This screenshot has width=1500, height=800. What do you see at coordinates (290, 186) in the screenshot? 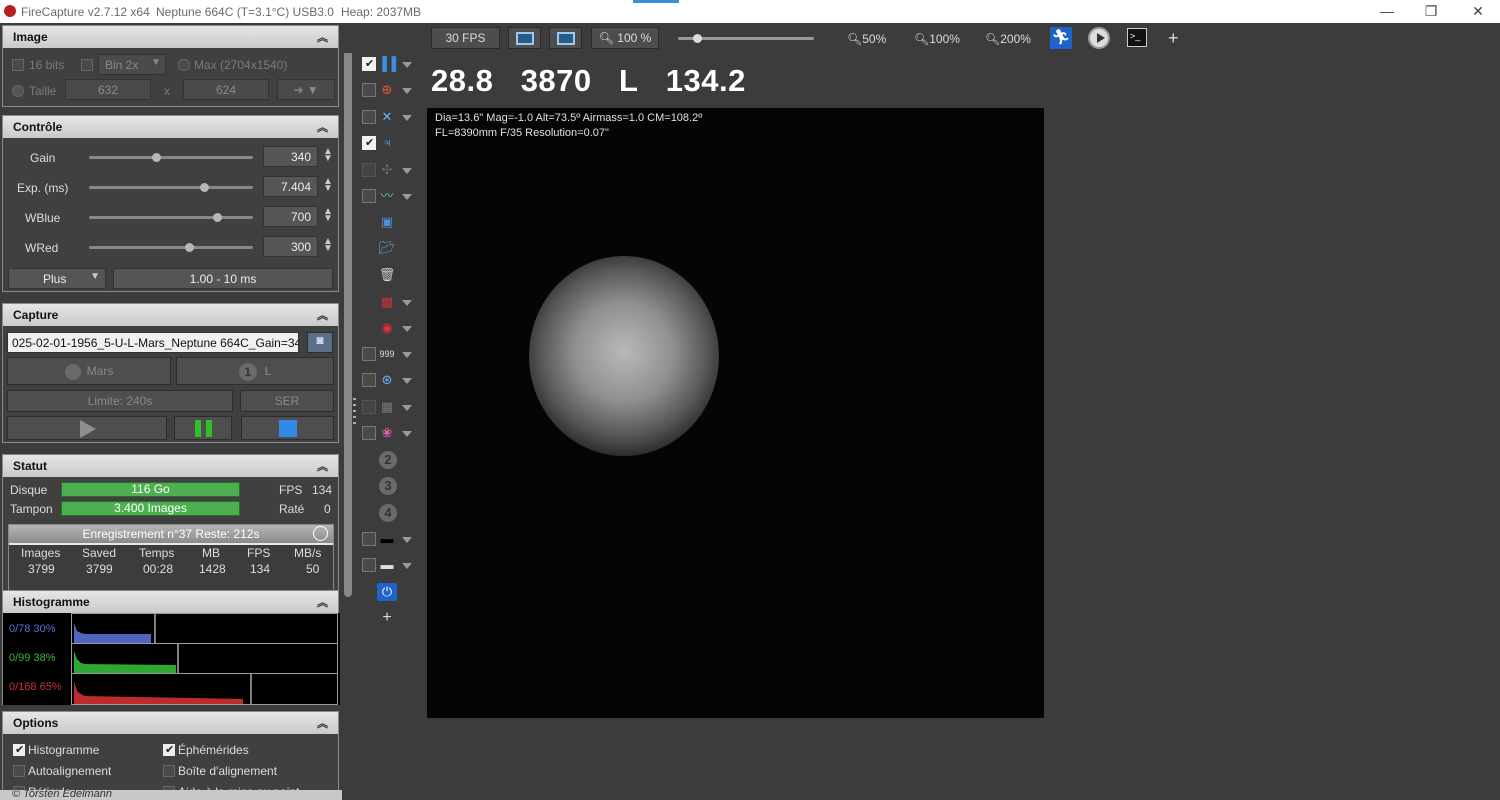
I see `exposure-input: 7.404` at bounding box center [290, 186].